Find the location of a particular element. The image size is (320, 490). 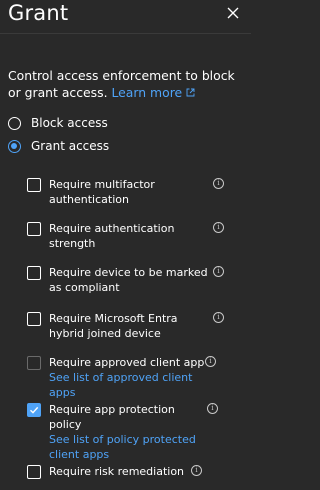

radio-label-block: Block access is located at coordinates (69, 123).